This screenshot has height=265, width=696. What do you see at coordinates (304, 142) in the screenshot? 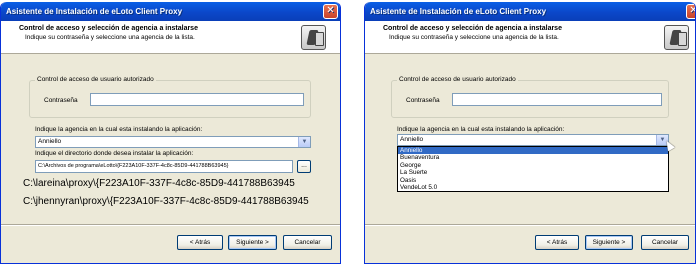
I see `dropdown-arrow-icon: ▼` at bounding box center [304, 142].